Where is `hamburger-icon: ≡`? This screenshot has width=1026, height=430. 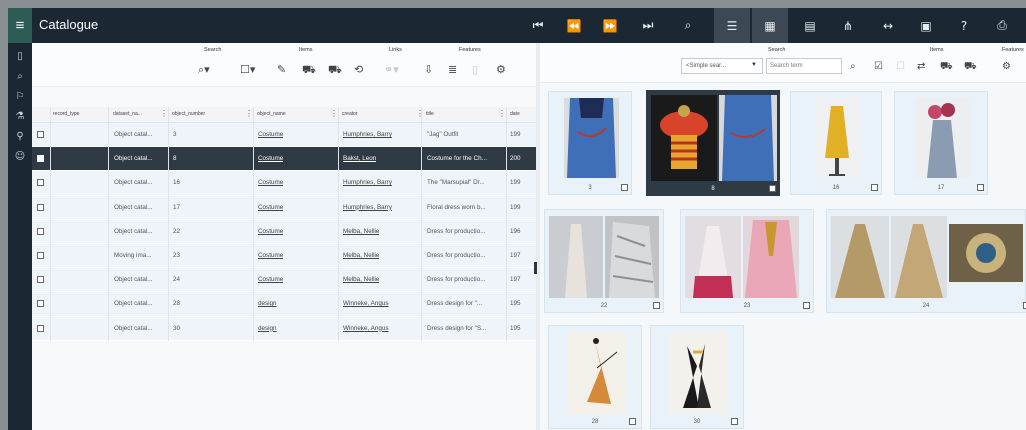 hamburger-icon: ≡ is located at coordinates (20, 25).